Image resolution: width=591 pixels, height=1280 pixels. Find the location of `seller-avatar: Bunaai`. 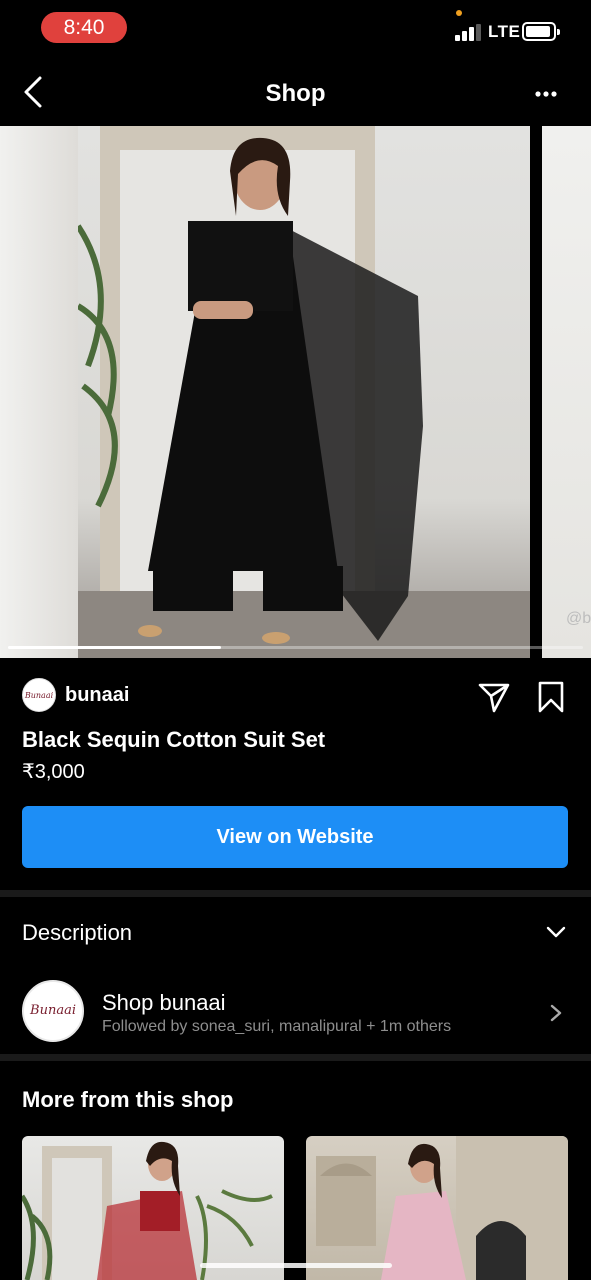

seller-avatar: Bunaai is located at coordinates (39, 695).